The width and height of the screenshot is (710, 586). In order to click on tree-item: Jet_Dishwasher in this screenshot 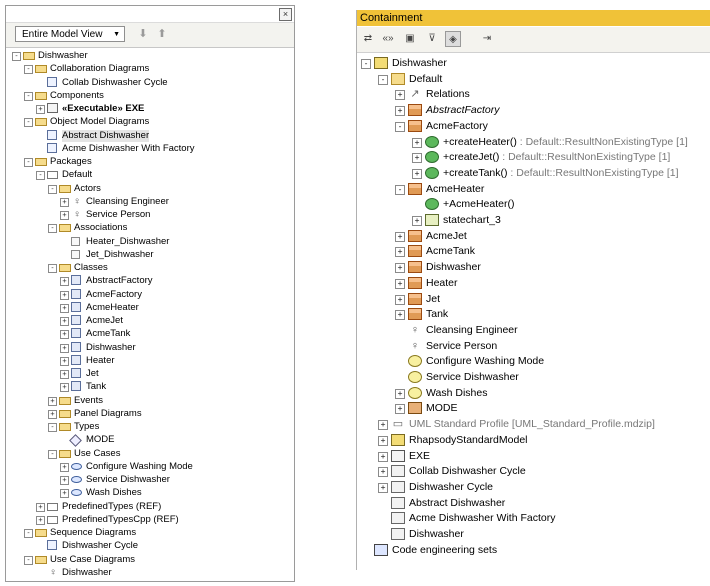, I will do `click(150, 255)`.